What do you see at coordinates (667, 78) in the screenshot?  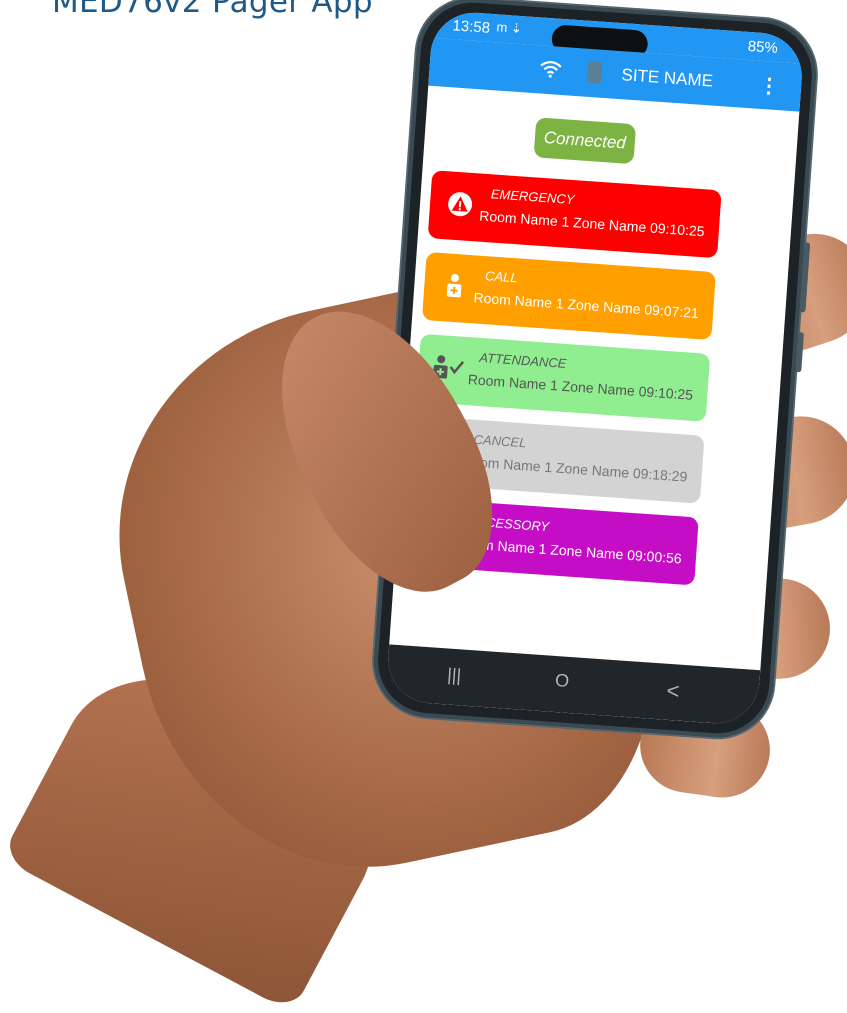 I see `site-name: SITE NAME` at bounding box center [667, 78].